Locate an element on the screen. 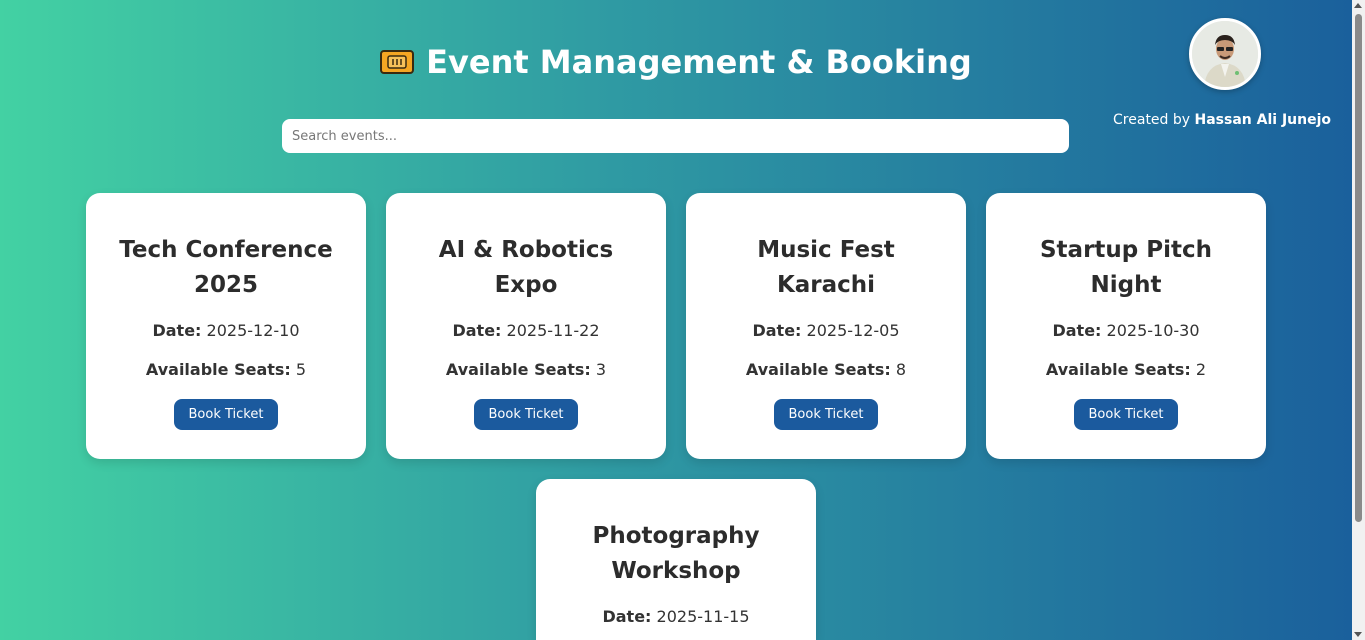 Image resolution: width=1365 pixels, height=640 pixels. event-date: Date: 2025-11-22 is located at coordinates (526, 330).